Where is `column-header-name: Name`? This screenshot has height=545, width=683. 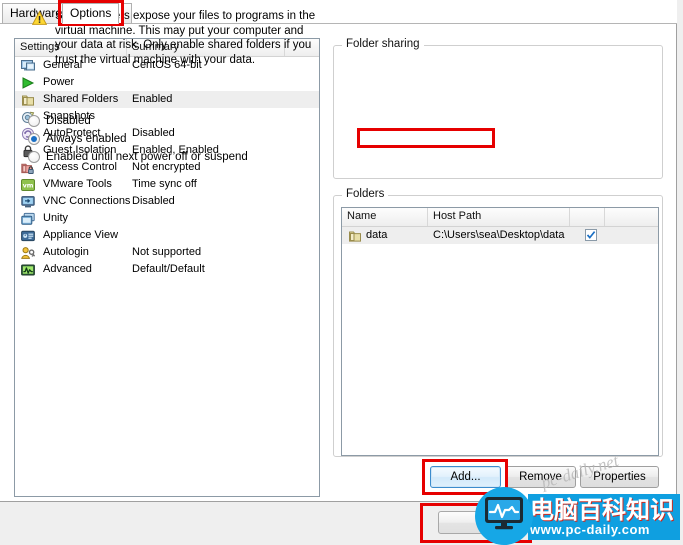
column-header-name: Name is located at coordinates (385, 217).